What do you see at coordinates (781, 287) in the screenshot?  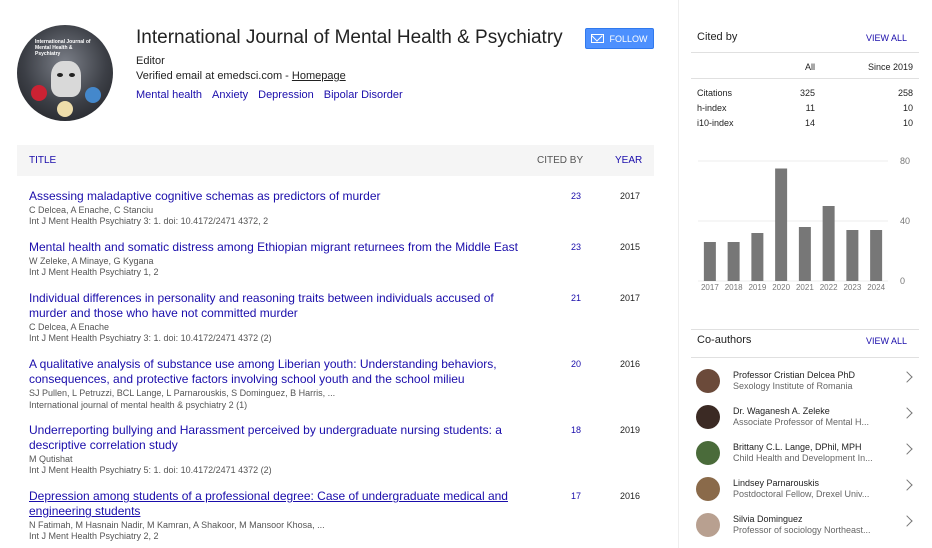 I see `x-tick-label: 2020` at bounding box center [781, 287].